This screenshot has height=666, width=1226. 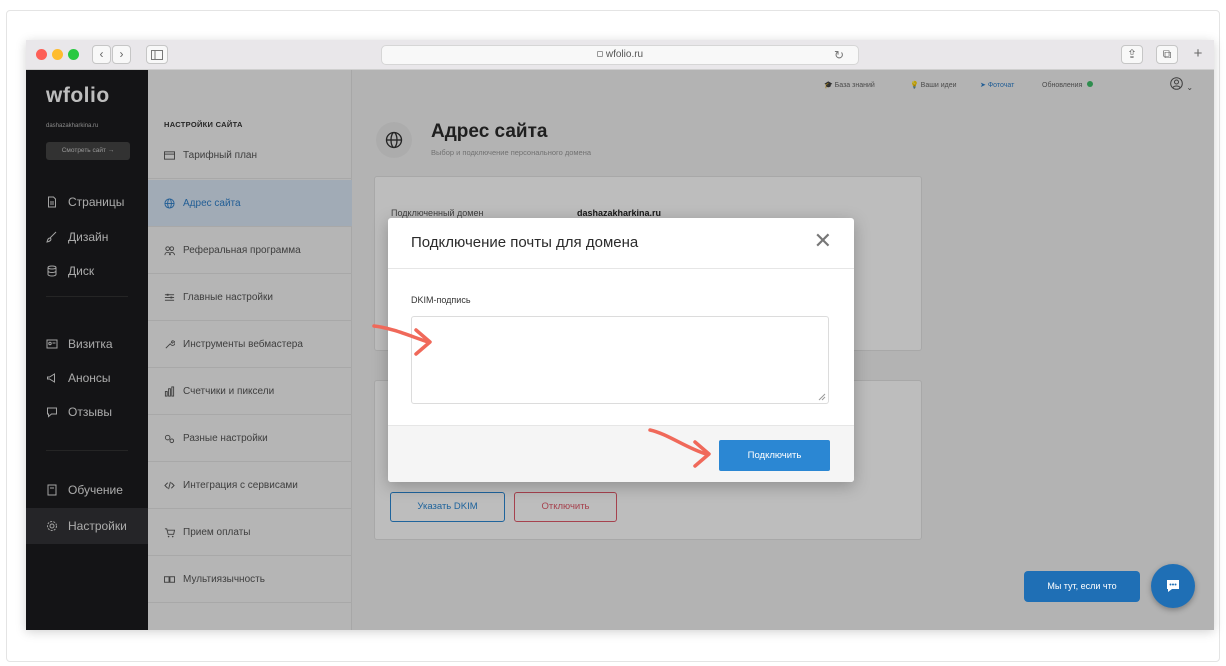 I want to click on sidebar-toggle-button, so click(x=157, y=54).